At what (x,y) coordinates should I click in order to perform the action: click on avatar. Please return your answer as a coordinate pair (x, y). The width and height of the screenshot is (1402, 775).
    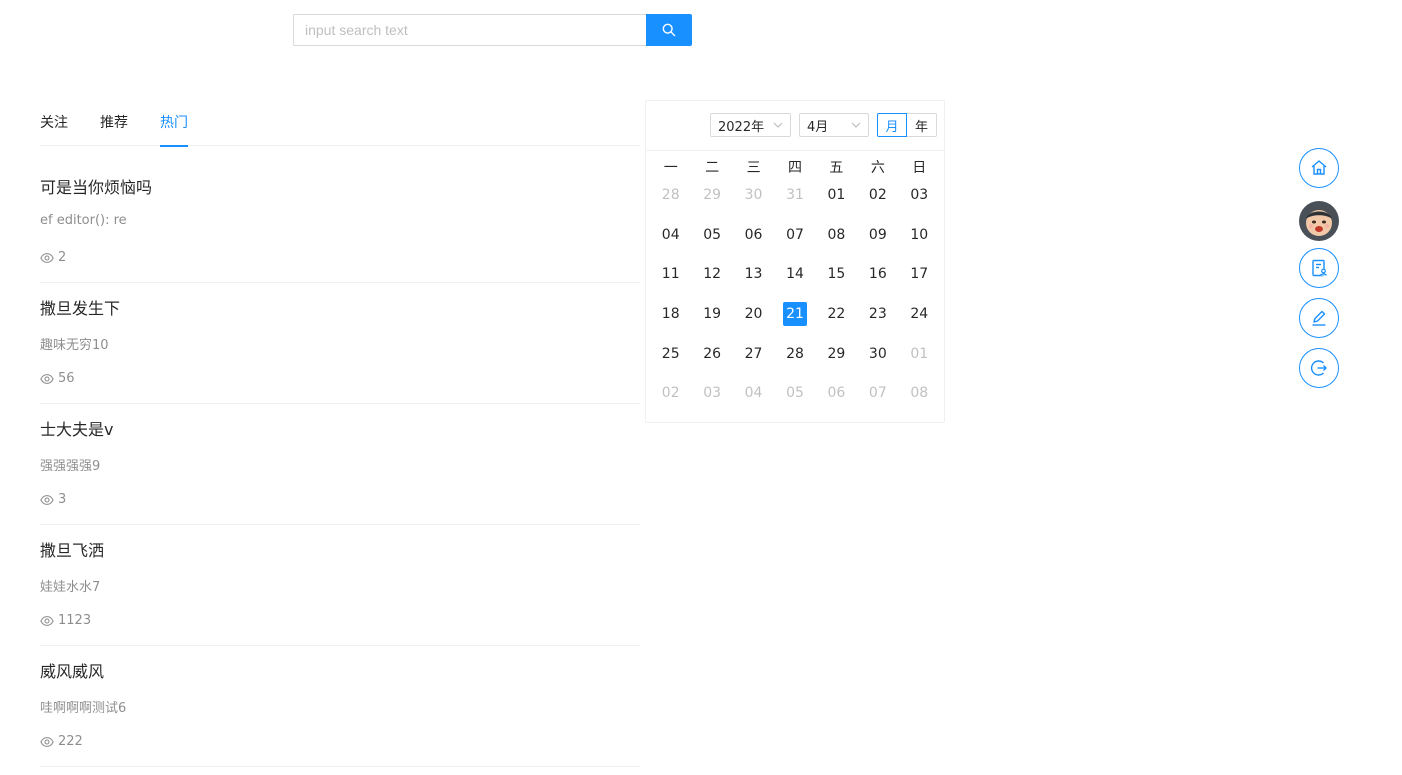
    Looking at the image, I should click on (1319, 221).